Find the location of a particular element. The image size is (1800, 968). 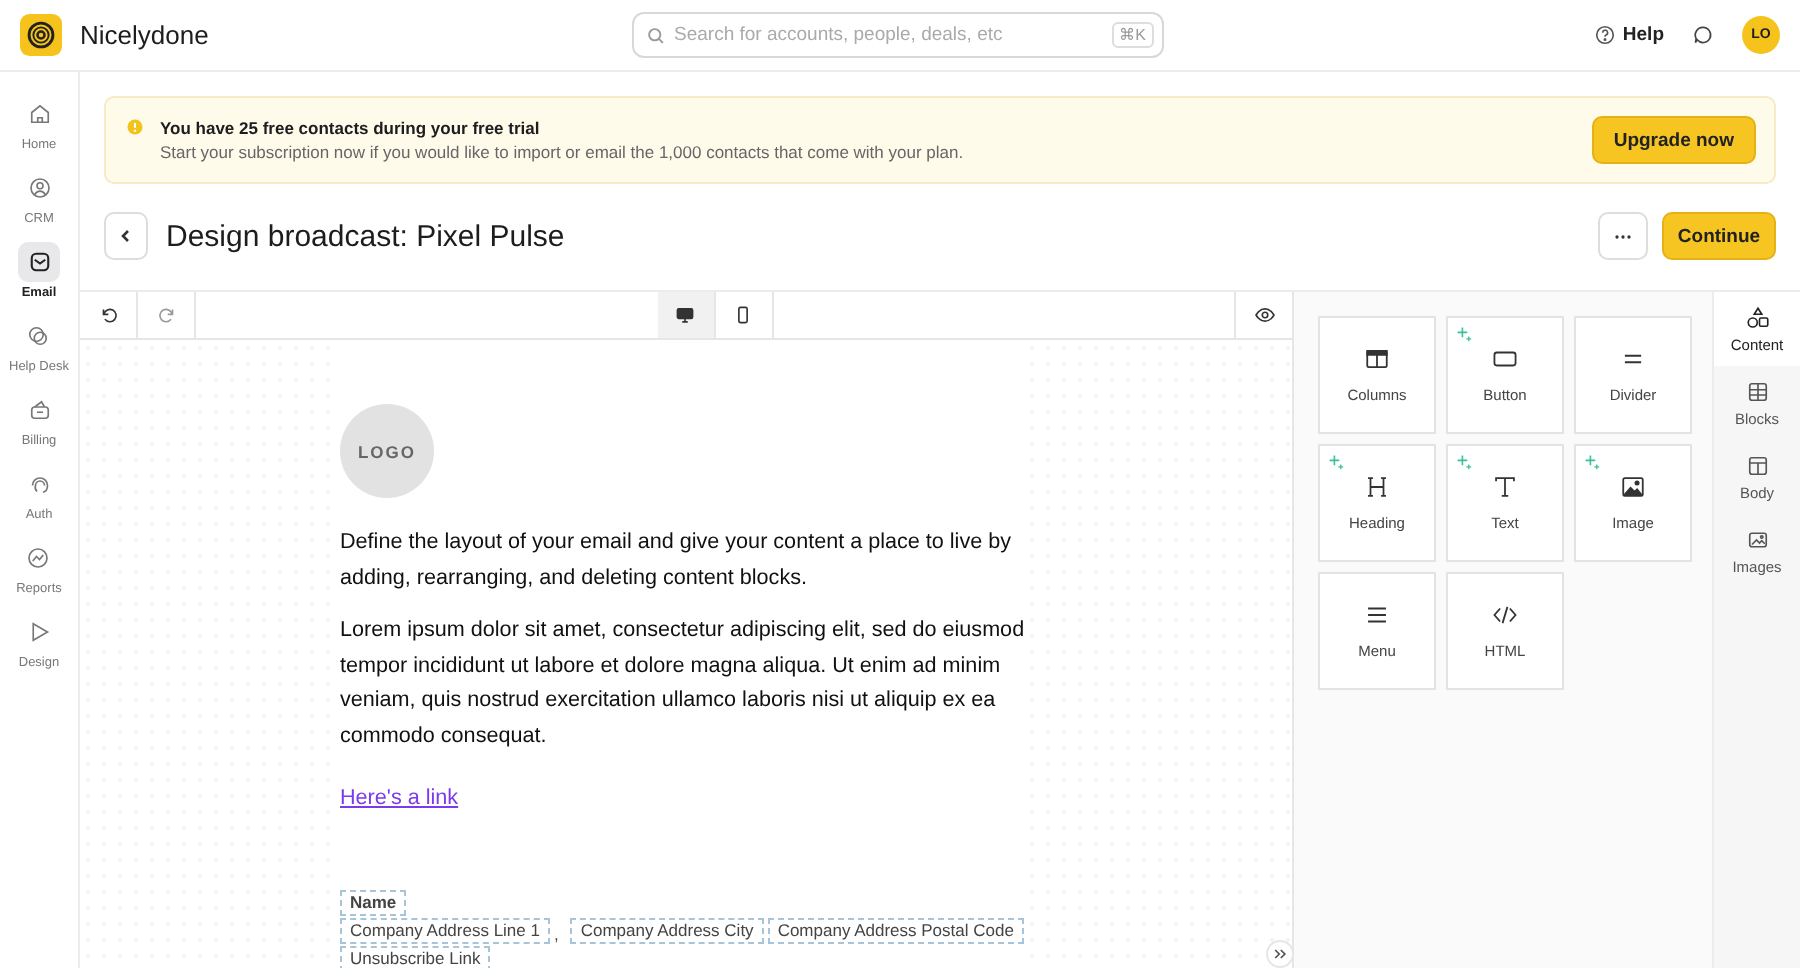

person-icon is located at coordinates (39, 188).